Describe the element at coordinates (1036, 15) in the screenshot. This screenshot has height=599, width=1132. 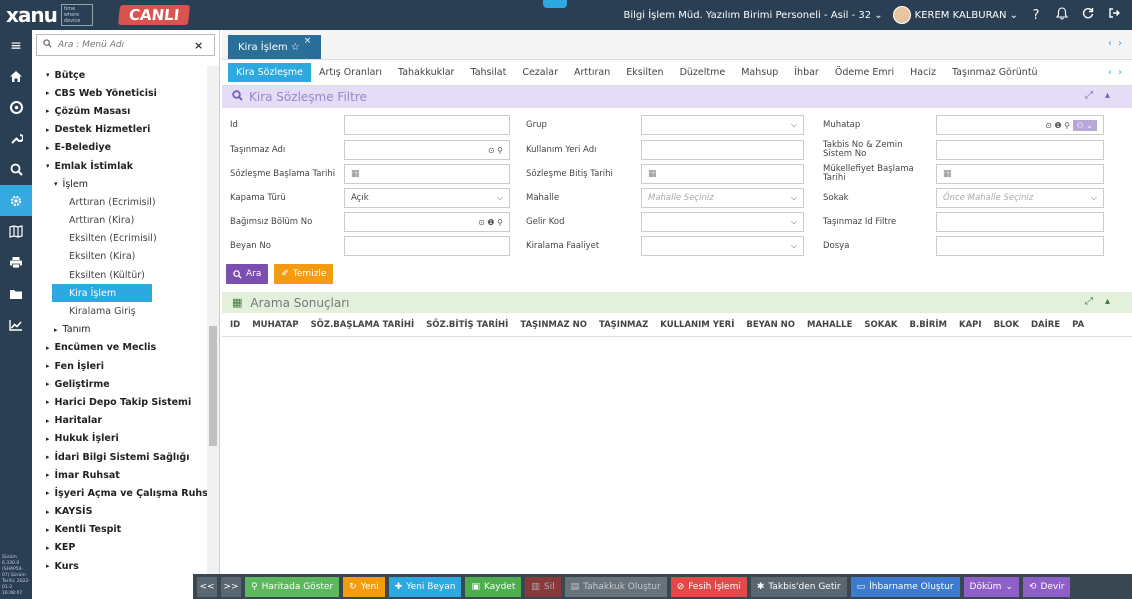
I see `help-icon: ?` at that location.